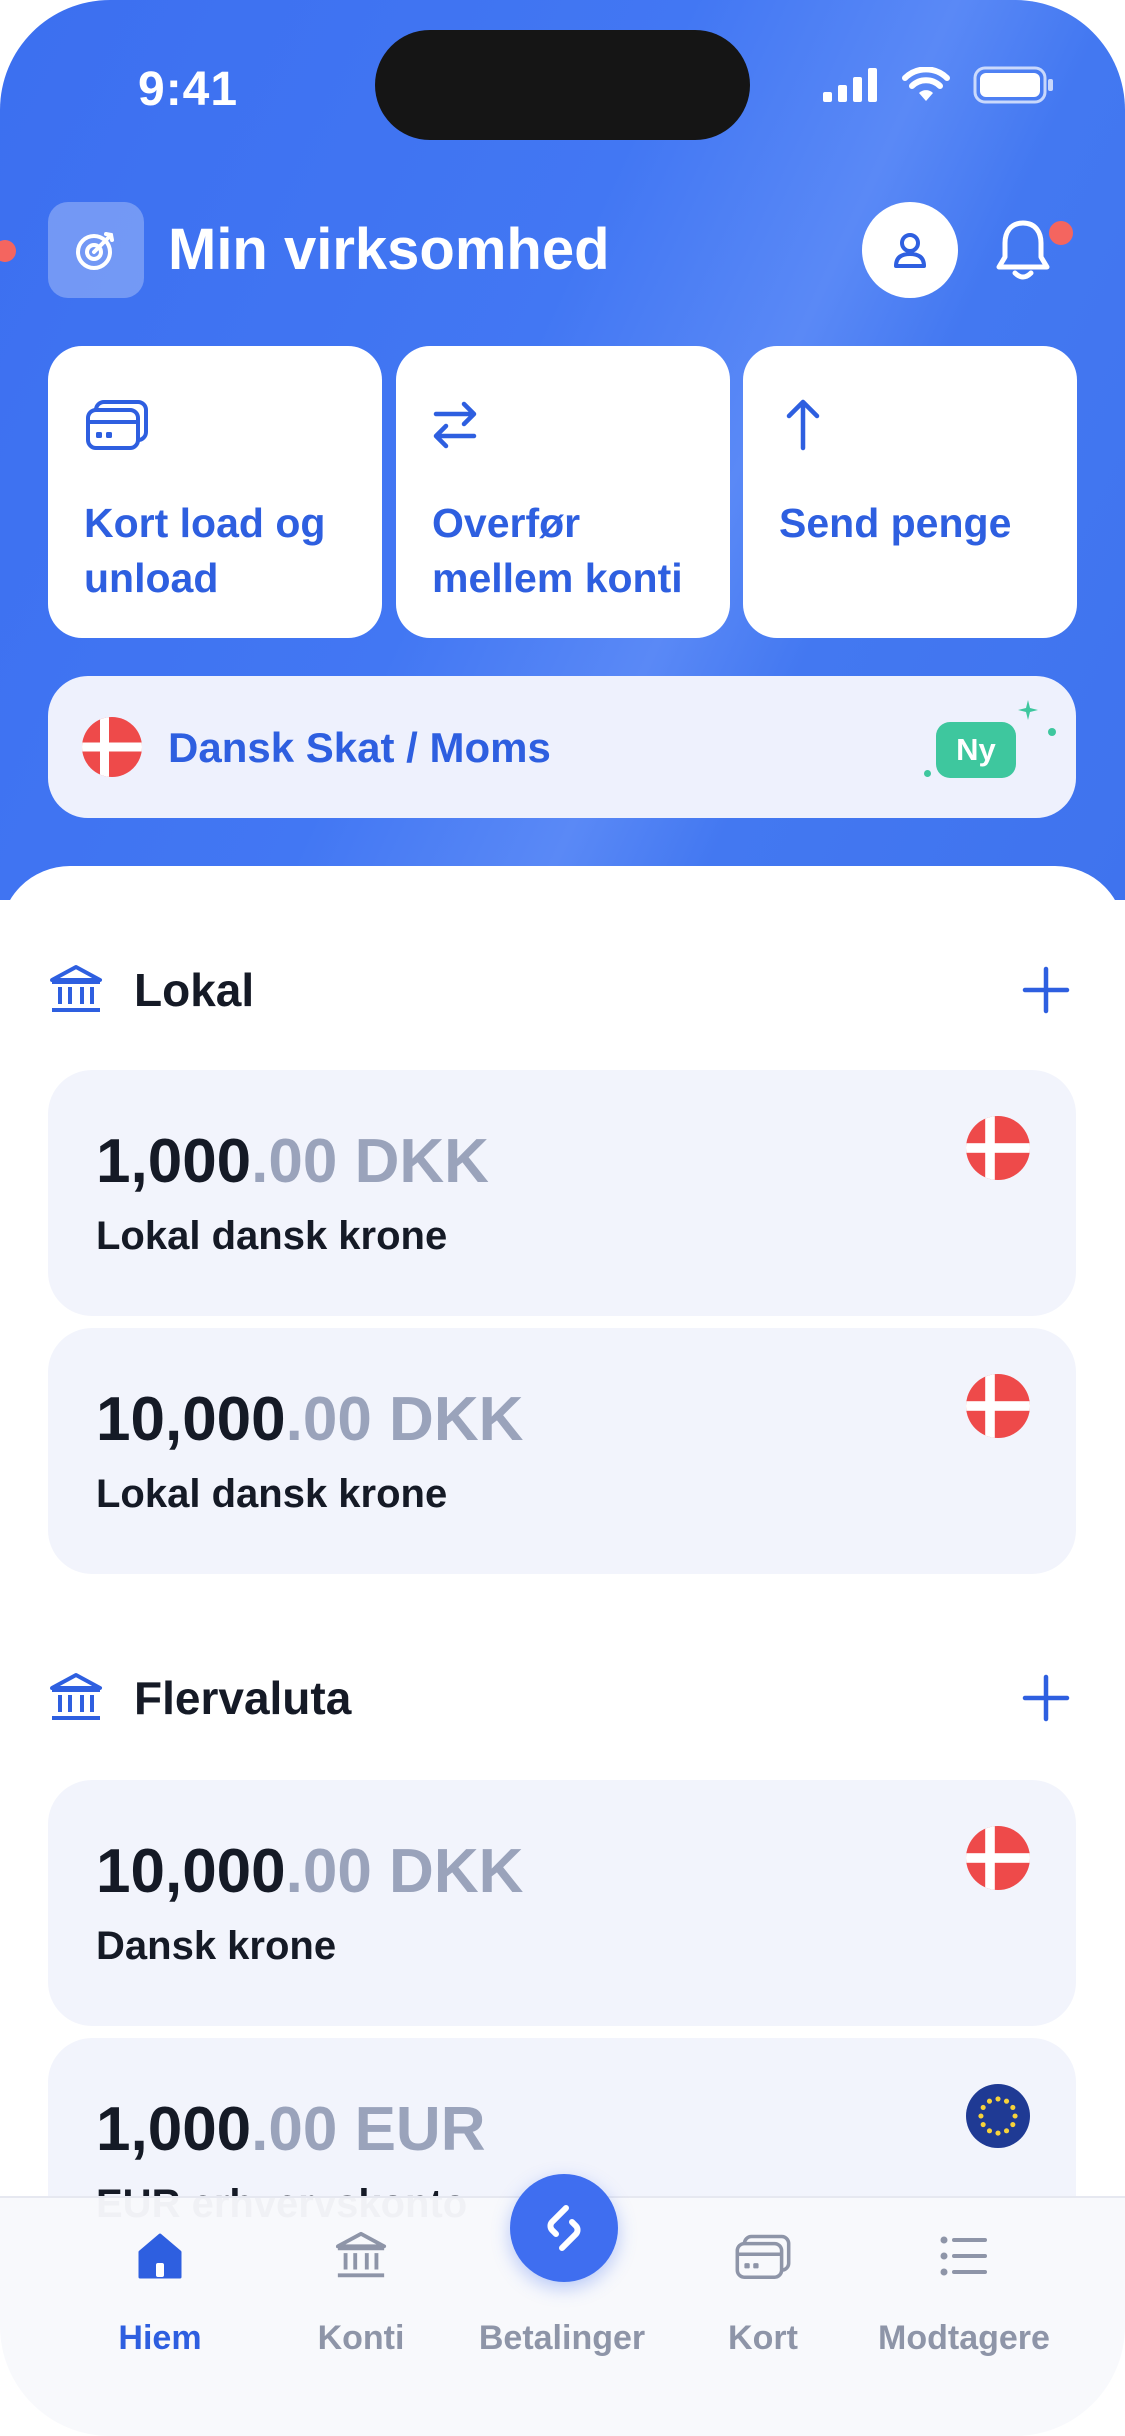  Describe the element at coordinates (926, 84) in the screenshot. I see `wifi-icon` at that location.